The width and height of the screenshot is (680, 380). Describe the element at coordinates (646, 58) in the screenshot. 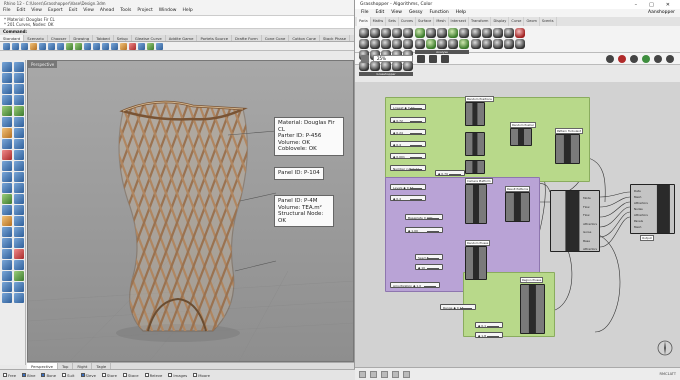

I see `preview-selected-icon` at that location.